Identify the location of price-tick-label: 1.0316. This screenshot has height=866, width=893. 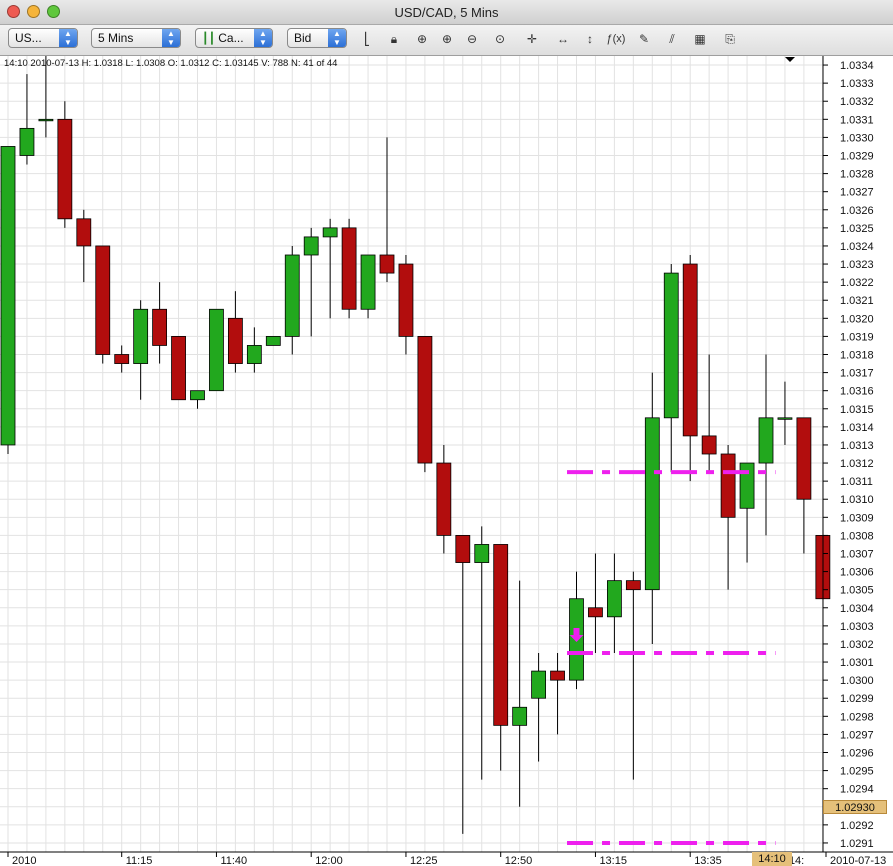
(857, 392).